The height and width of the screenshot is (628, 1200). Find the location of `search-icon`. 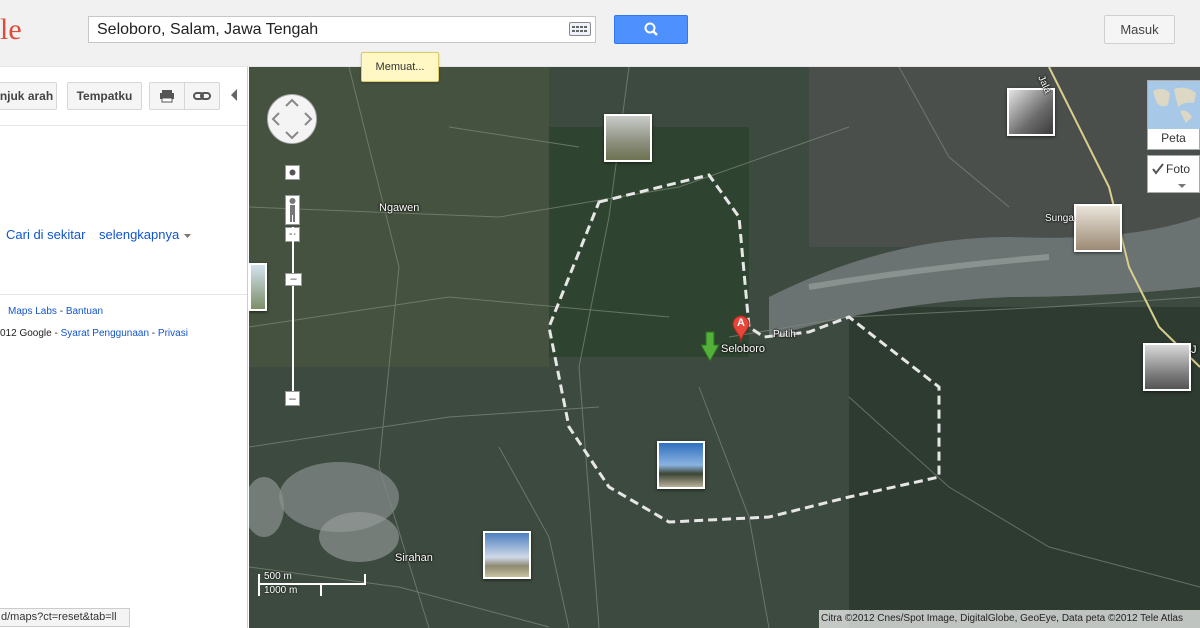

search-icon is located at coordinates (651, 29).